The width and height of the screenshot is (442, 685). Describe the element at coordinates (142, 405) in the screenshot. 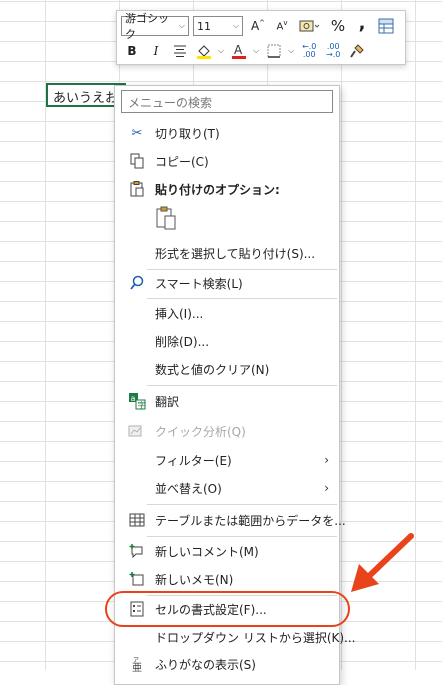

I see `svg-text: 字` at that location.